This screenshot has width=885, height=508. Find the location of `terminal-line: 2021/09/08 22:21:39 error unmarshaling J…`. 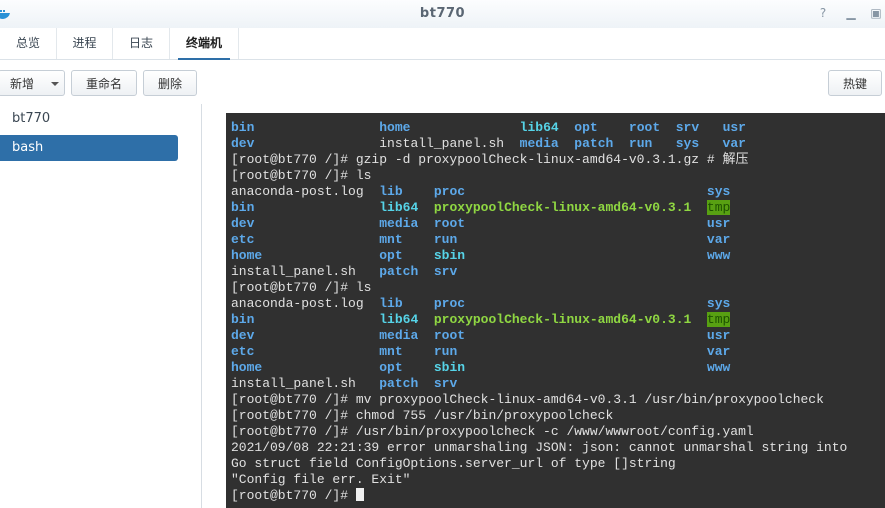

terminal-line: 2021/09/08 22:21:39 error unmarshaling J… is located at coordinates (539, 448).